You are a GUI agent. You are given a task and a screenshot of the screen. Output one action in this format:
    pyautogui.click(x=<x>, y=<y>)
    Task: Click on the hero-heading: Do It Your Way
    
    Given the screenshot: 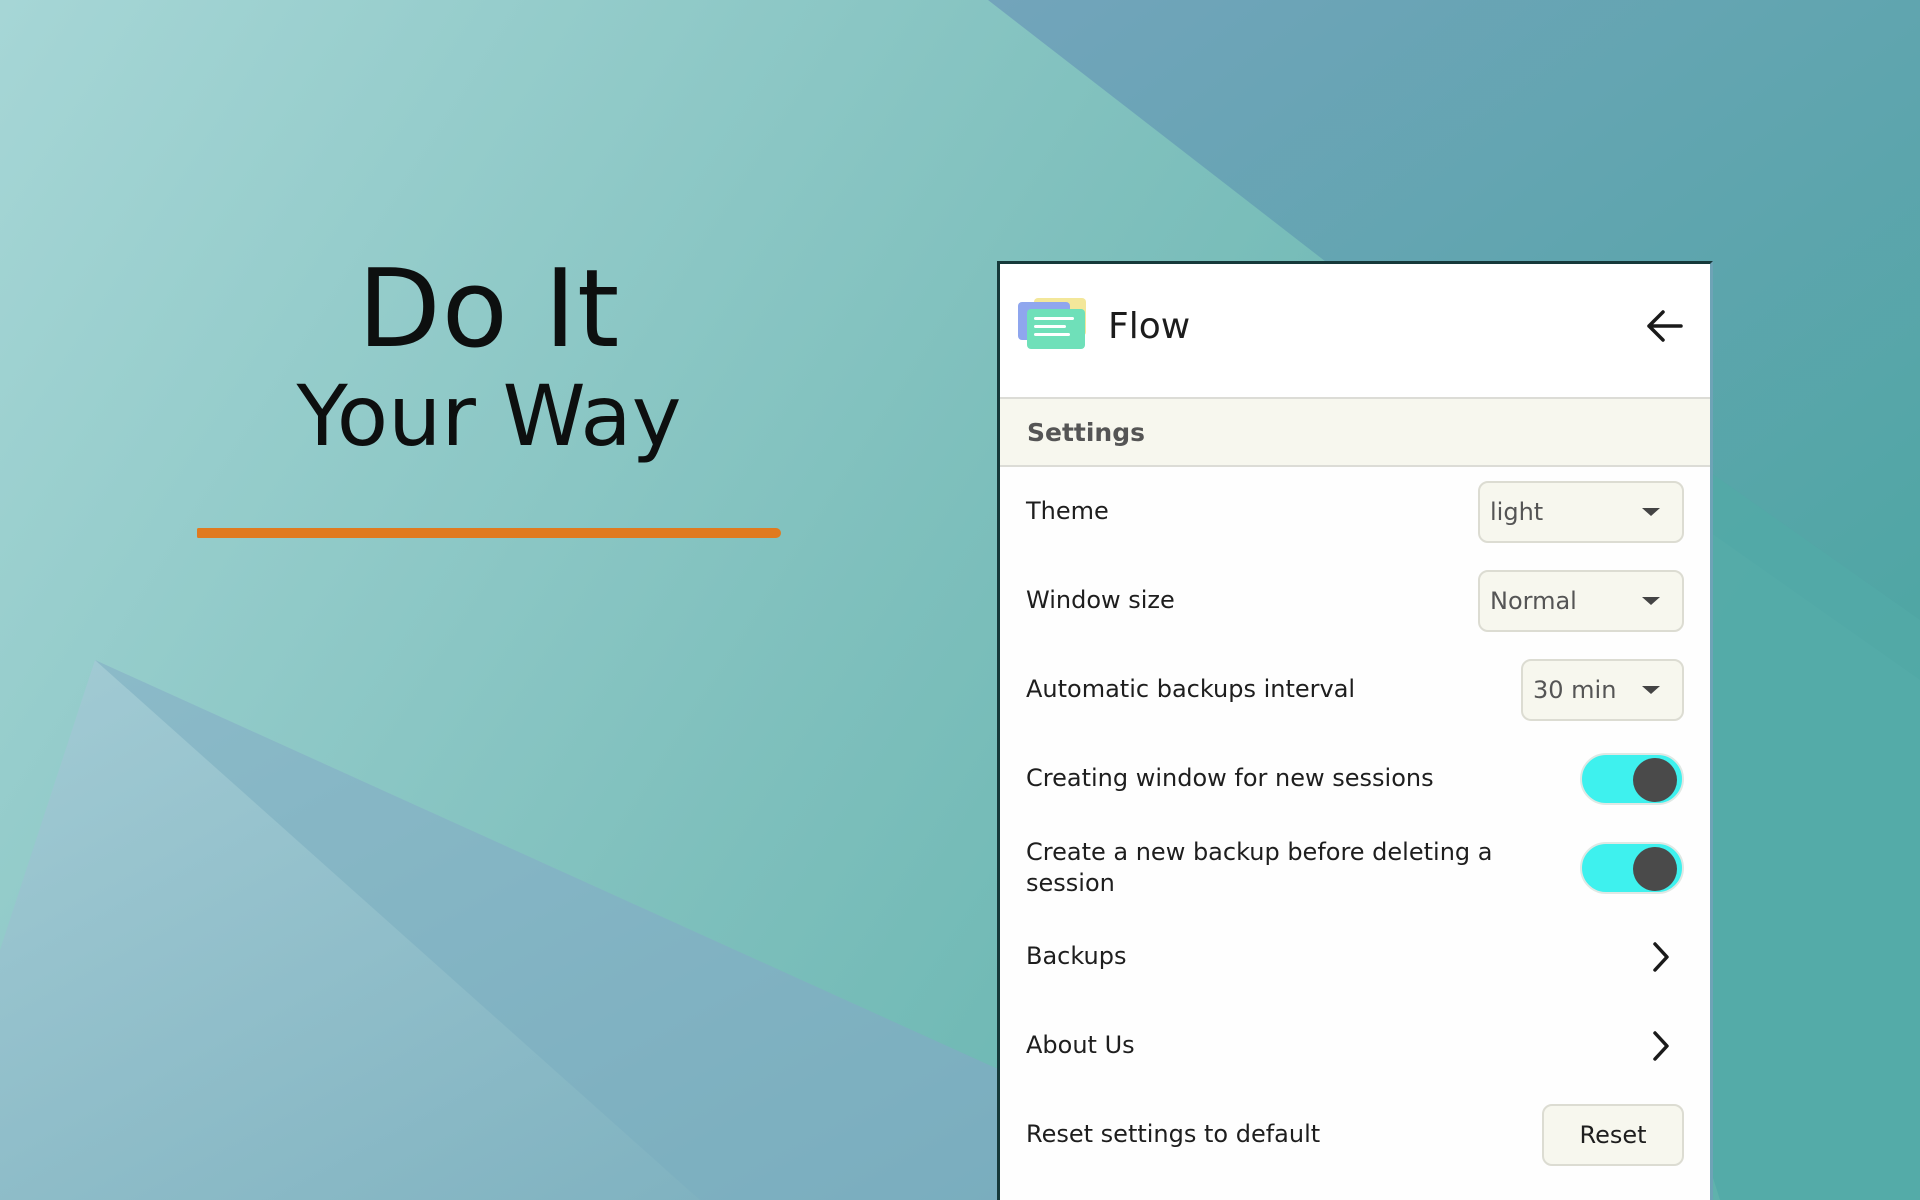 What is the action you would take?
    pyautogui.click(x=489, y=358)
    